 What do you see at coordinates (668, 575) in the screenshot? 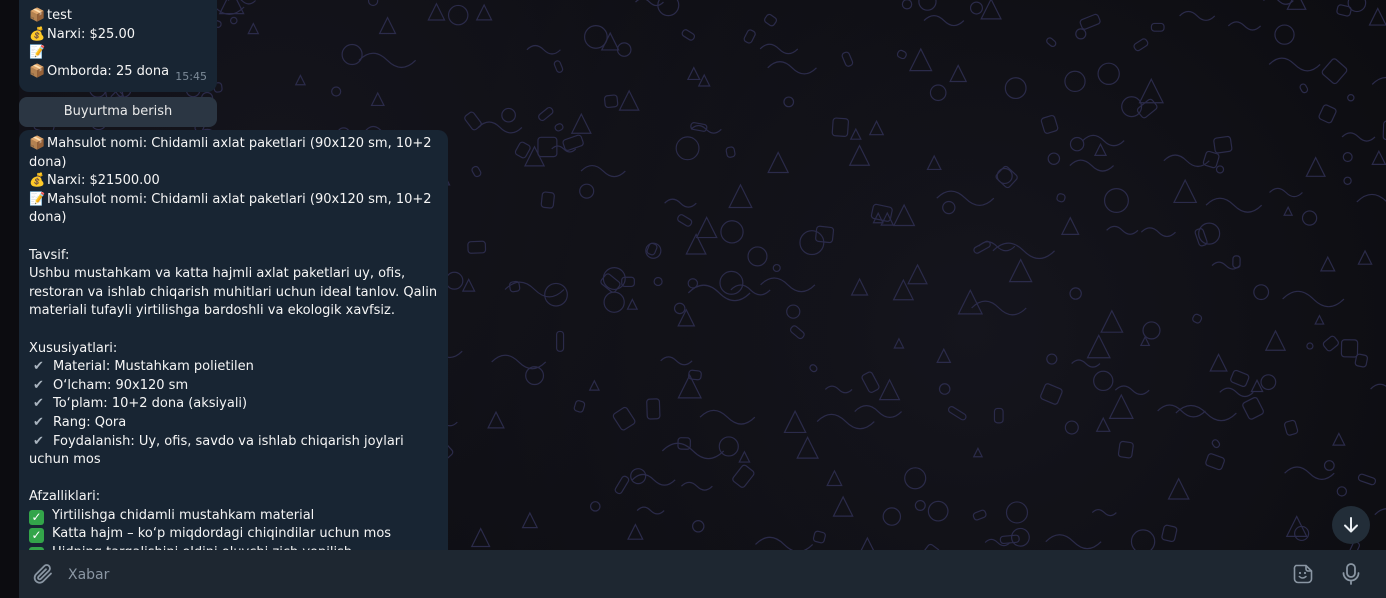
I see `message-input` at bounding box center [668, 575].